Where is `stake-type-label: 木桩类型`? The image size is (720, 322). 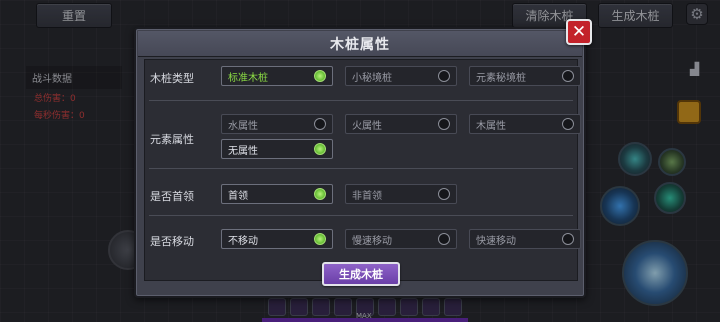
stake-type-label: 木桩类型 is located at coordinates (172, 78).